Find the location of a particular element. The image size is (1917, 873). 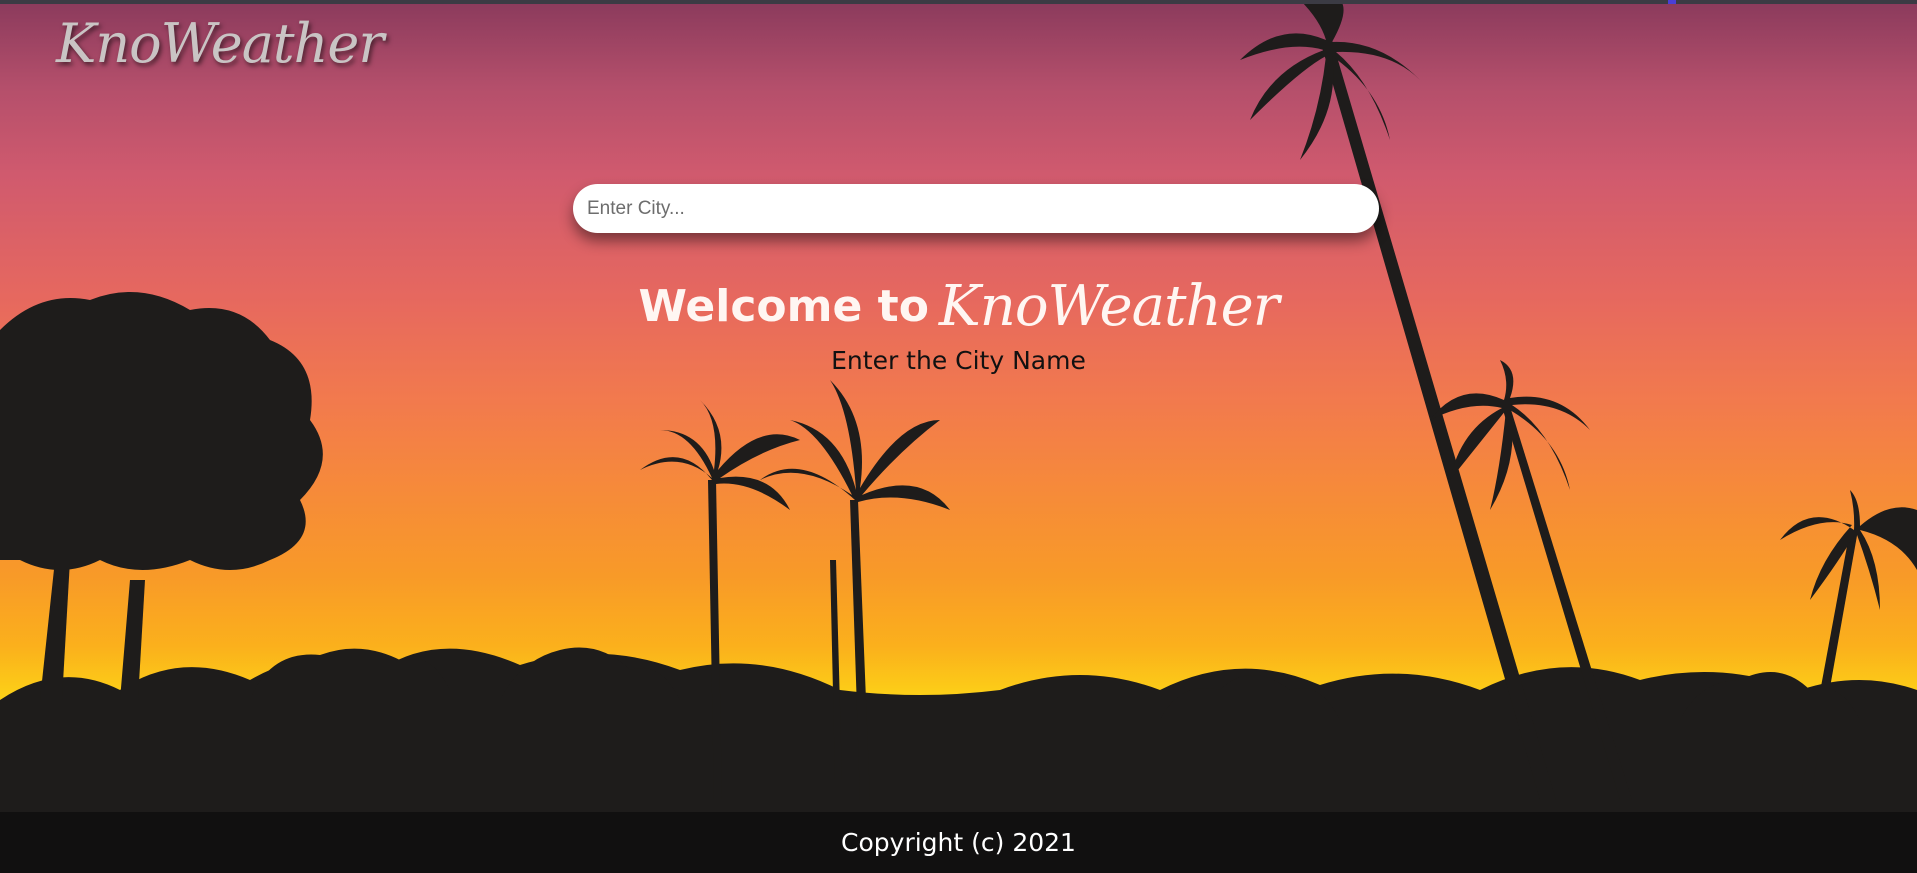

copyright-text: Copyright (c) 2021 is located at coordinates (958, 842).